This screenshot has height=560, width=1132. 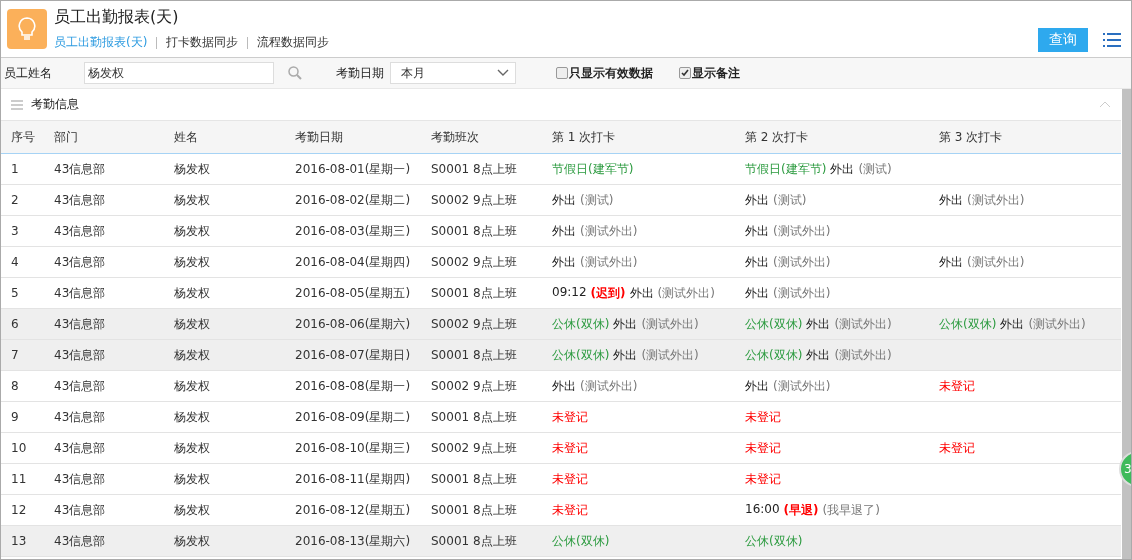 What do you see at coordinates (353, 510) in the screenshot?
I see `table-cell-text: 2016-08-12(星期五)` at bounding box center [353, 510].